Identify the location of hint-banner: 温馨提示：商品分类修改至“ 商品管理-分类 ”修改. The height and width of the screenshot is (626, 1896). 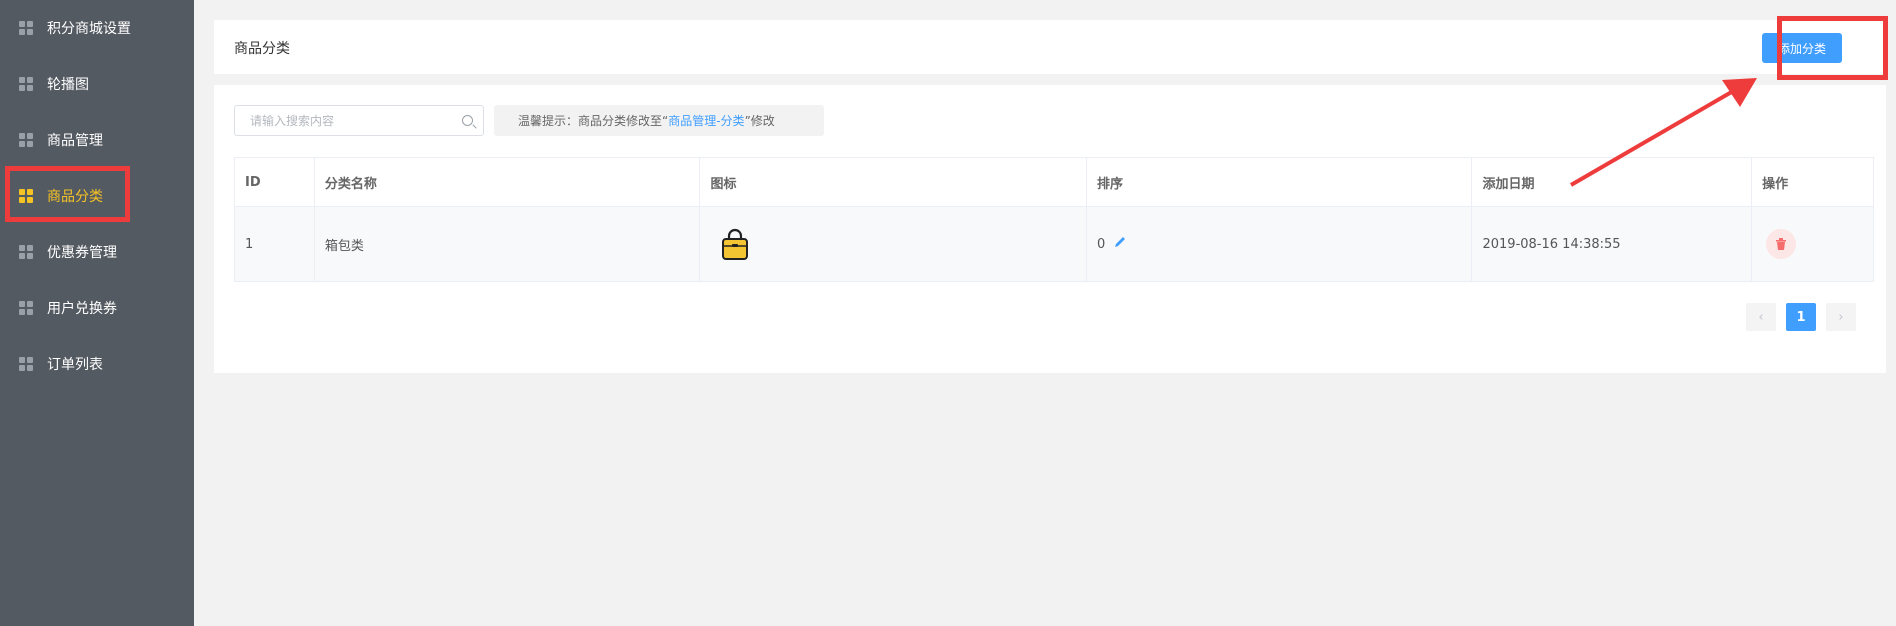
(659, 120).